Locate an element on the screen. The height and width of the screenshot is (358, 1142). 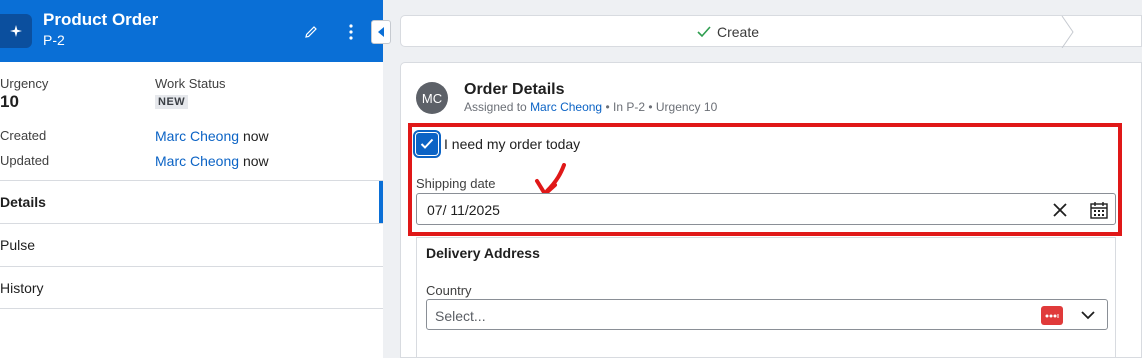
order-today-label: I need my order today is located at coordinates (512, 144).